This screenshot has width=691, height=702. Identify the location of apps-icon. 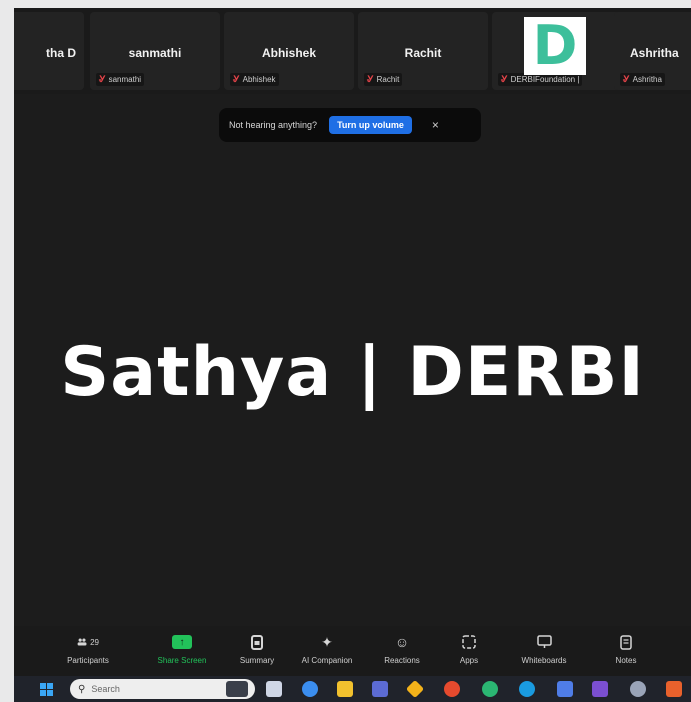
(469, 642).